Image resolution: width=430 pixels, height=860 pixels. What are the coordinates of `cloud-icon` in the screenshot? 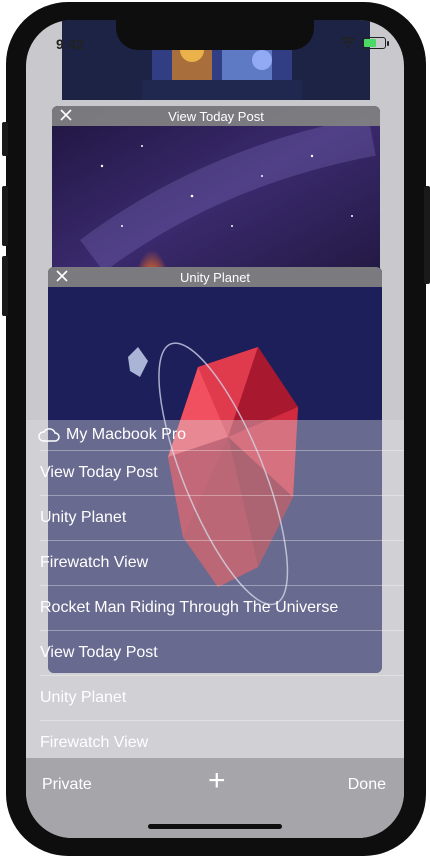 It's located at (49, 435).